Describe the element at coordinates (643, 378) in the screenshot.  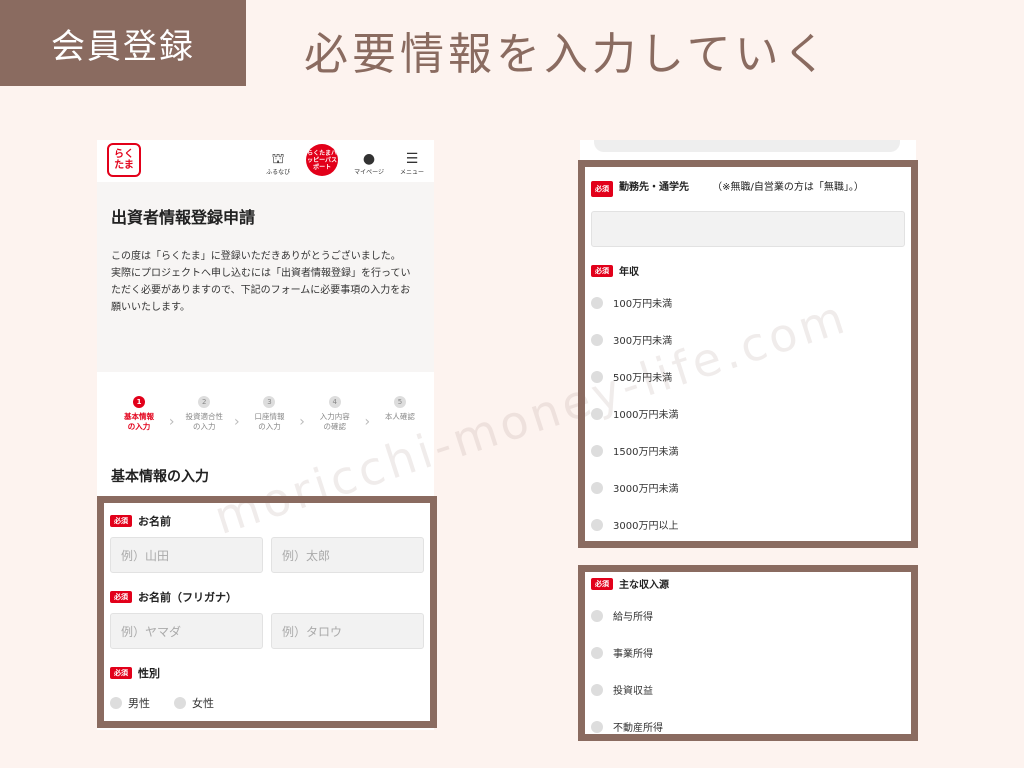
I see `income-option-label: 500万円未満` at that location.